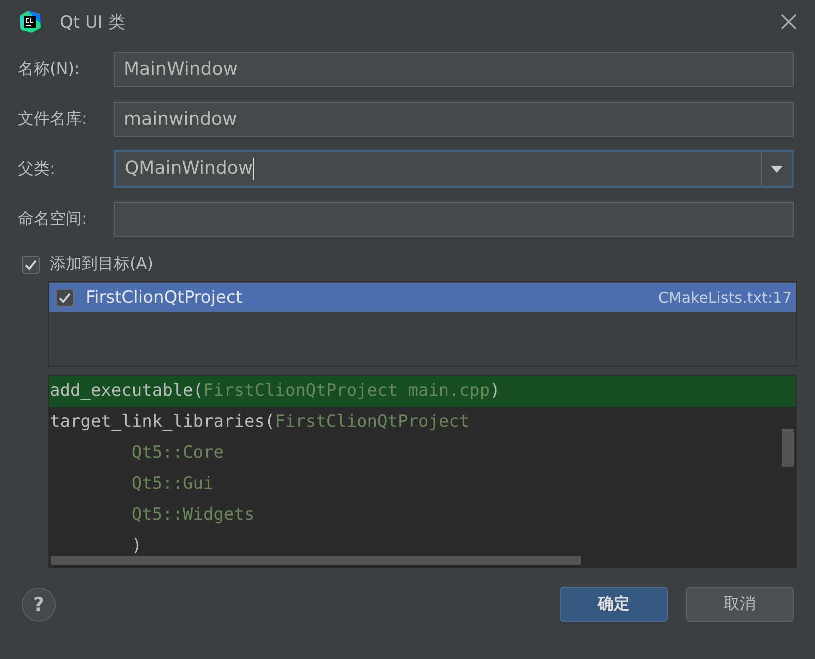  I want to click on horizontal-scrollbar, so click(316, 560).